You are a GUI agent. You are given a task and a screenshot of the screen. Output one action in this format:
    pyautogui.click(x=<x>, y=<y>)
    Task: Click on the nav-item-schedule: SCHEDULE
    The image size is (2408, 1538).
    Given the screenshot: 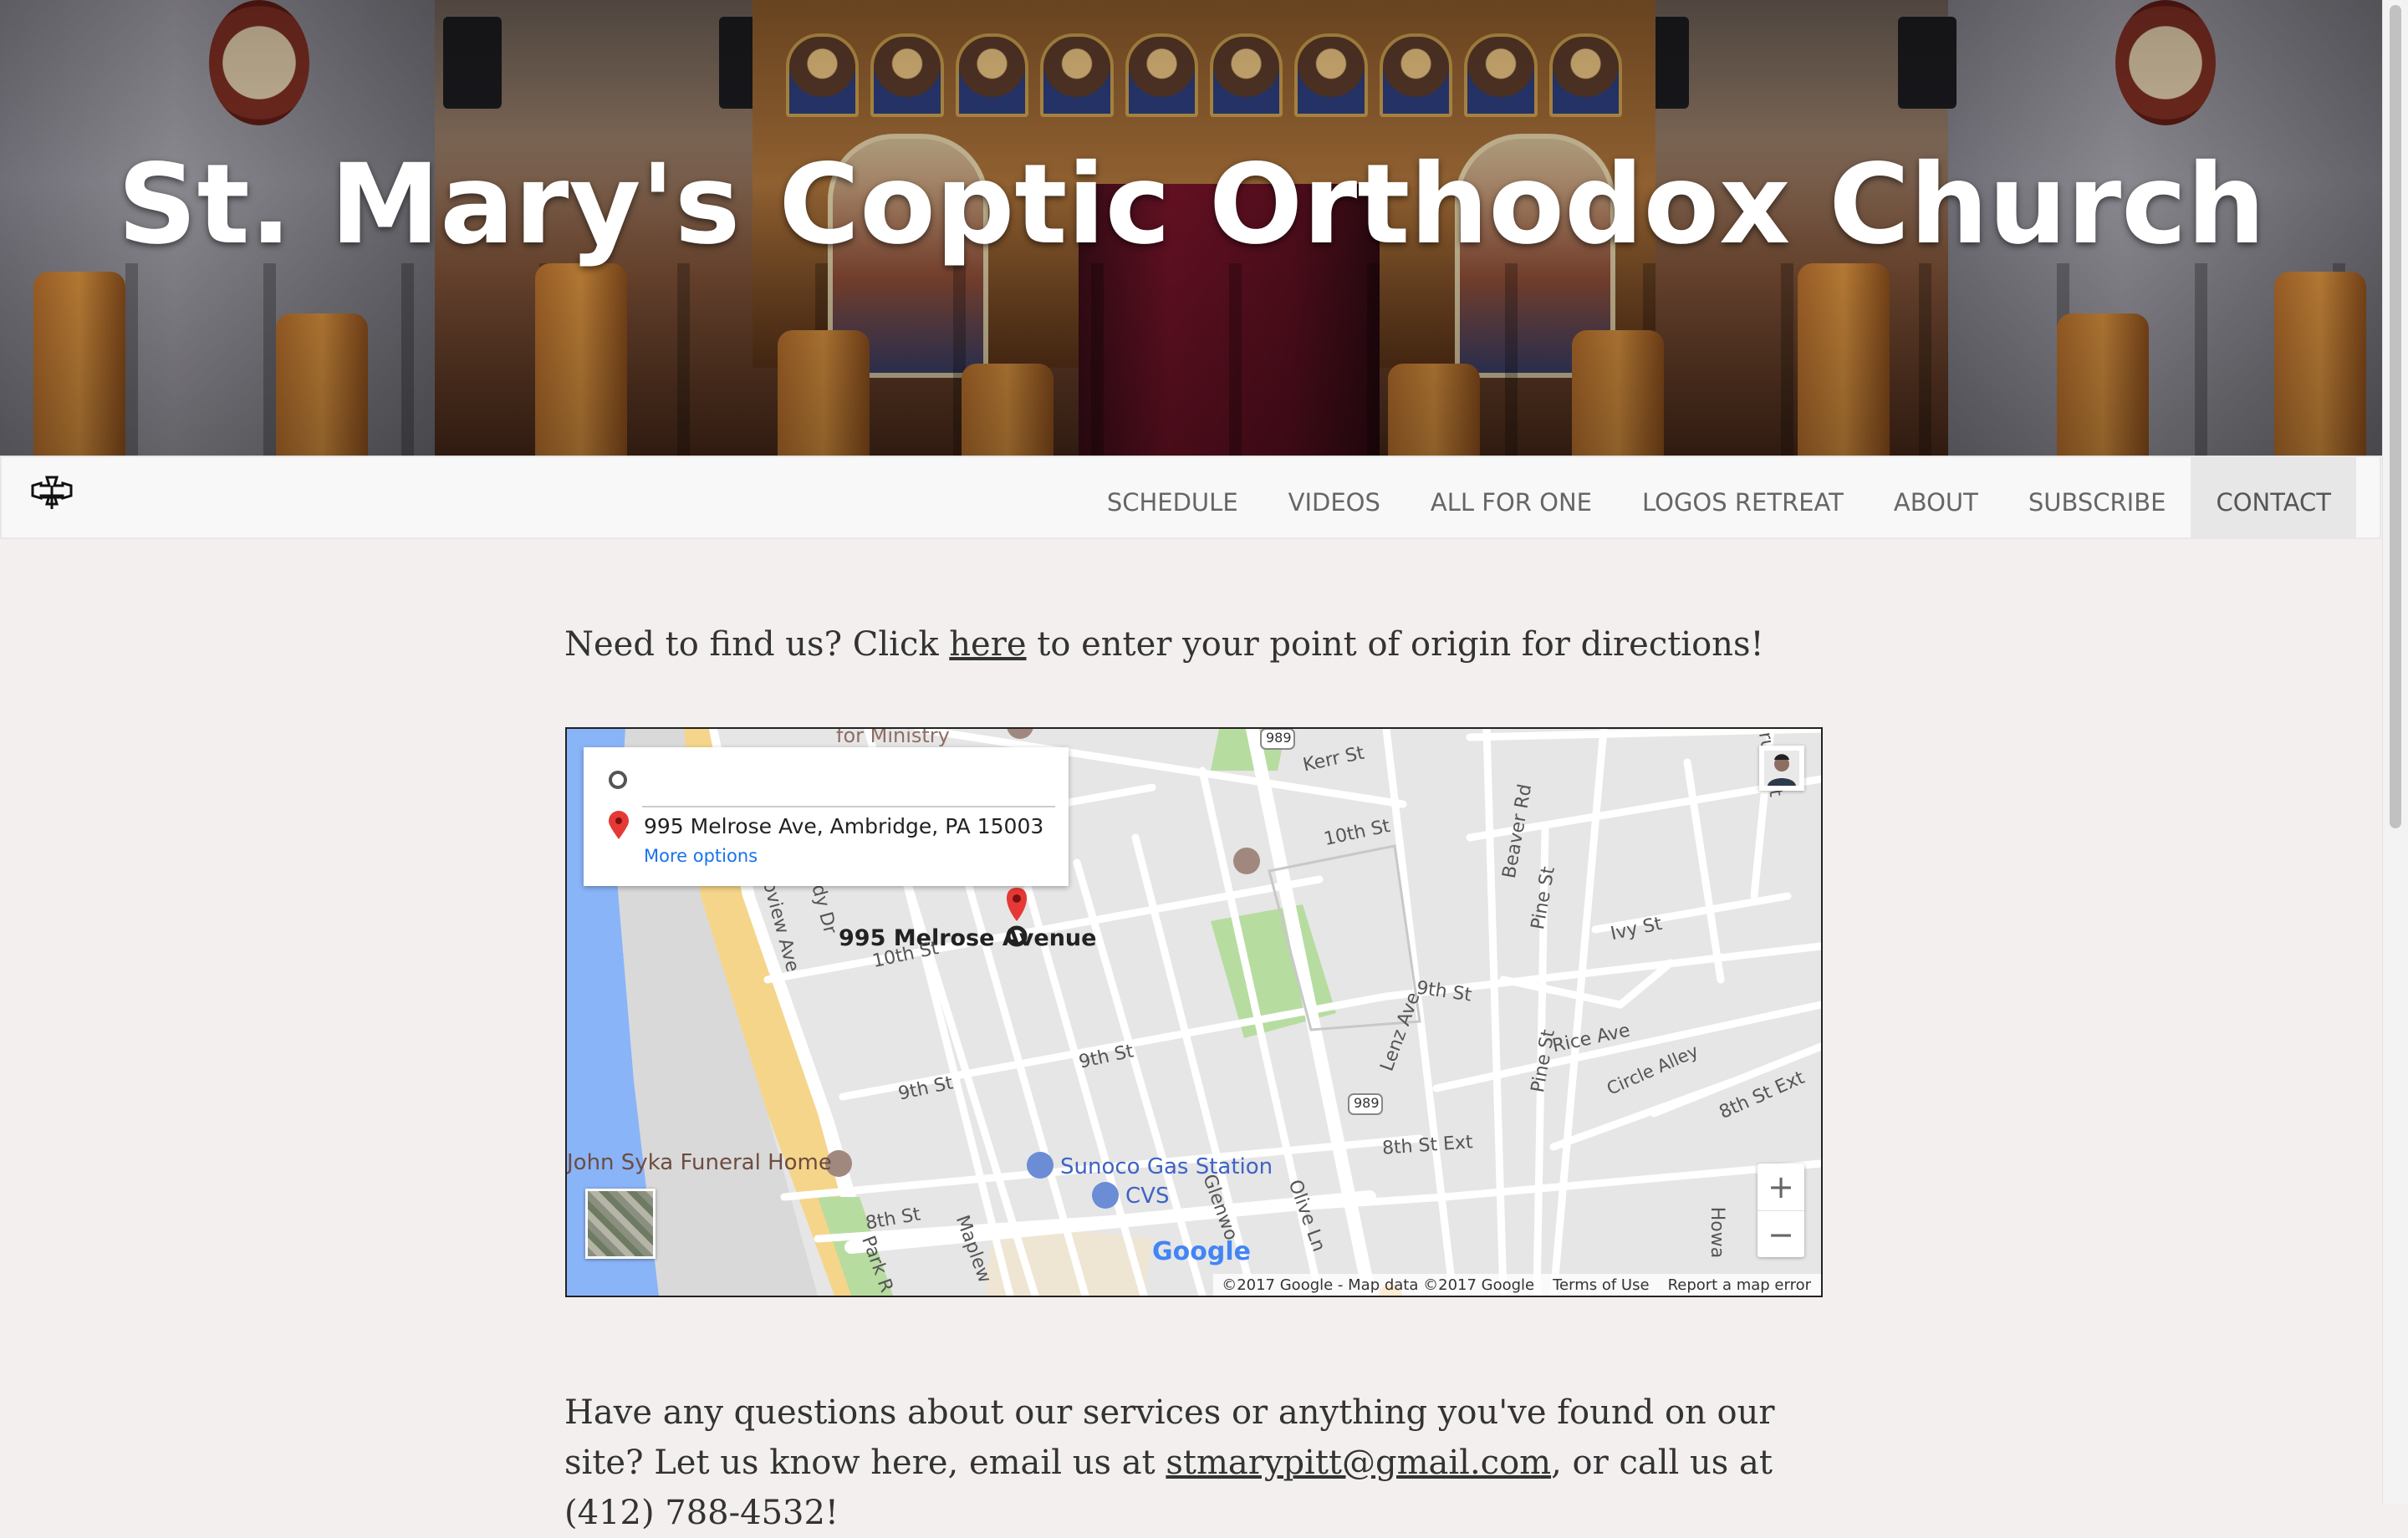 What is the action you would take?
    pyautogui.click(x=1173, y=497)
    